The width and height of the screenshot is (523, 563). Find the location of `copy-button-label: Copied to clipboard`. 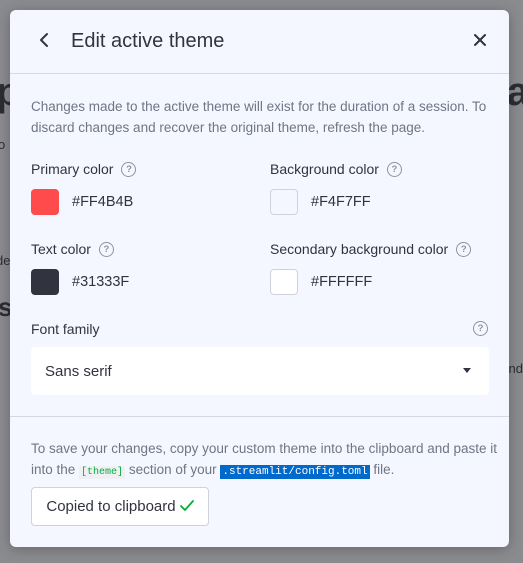

copy-button-label: Copied to clipboard is located at coordinates (111, 506).